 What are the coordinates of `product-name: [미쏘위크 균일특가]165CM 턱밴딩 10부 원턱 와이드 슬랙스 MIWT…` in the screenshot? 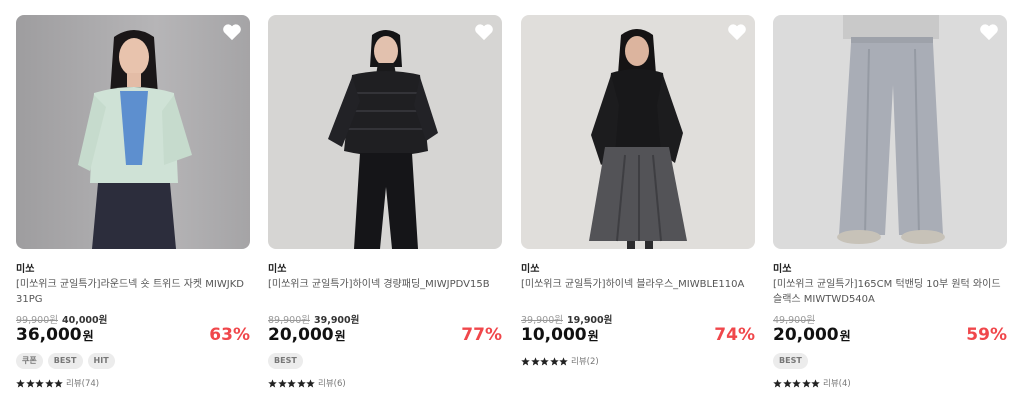 It's located at (890, 292).